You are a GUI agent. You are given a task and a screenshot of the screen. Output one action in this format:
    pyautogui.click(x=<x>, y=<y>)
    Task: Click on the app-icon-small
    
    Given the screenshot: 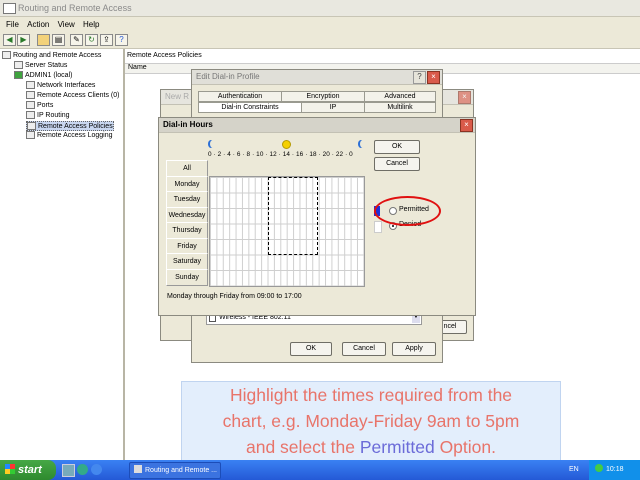 What is the action you would take?
    pyautogui.click(x=138, y=469)
    